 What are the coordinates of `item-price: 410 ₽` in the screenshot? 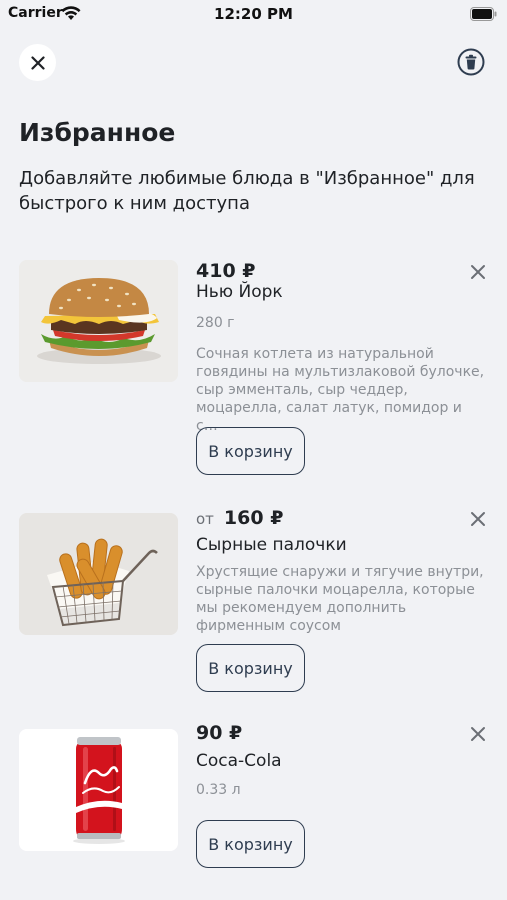 It's located at (226, 271).